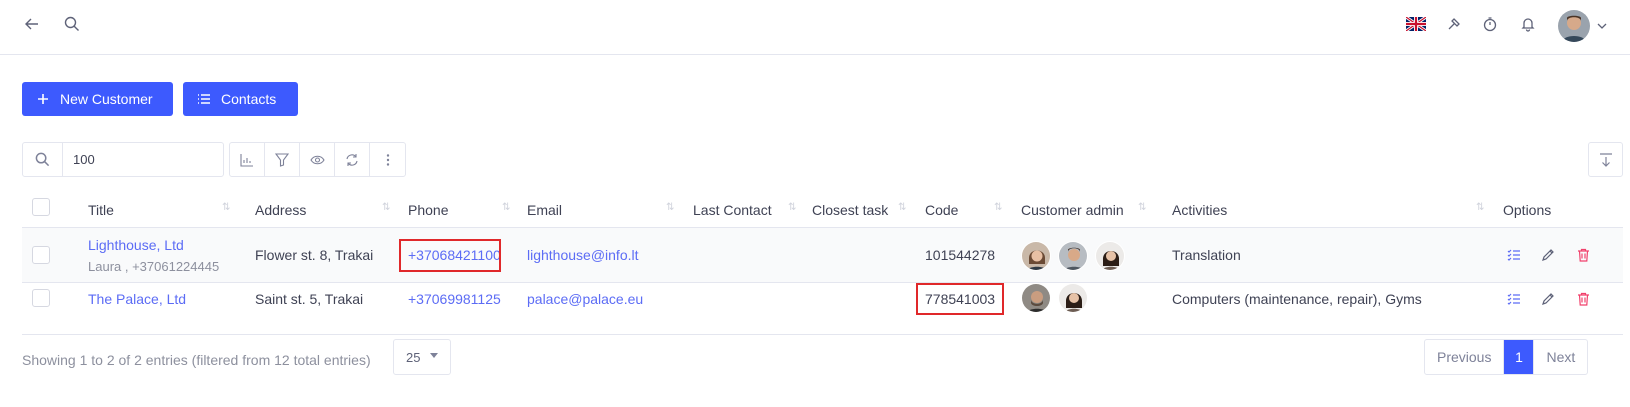 The height and width of the screenshot is (407, 1630). What do you see at coordinates (850, 210) in the screenshot?
I see `column-header-closest-task: Closest task` at bounding box center [850, 210].